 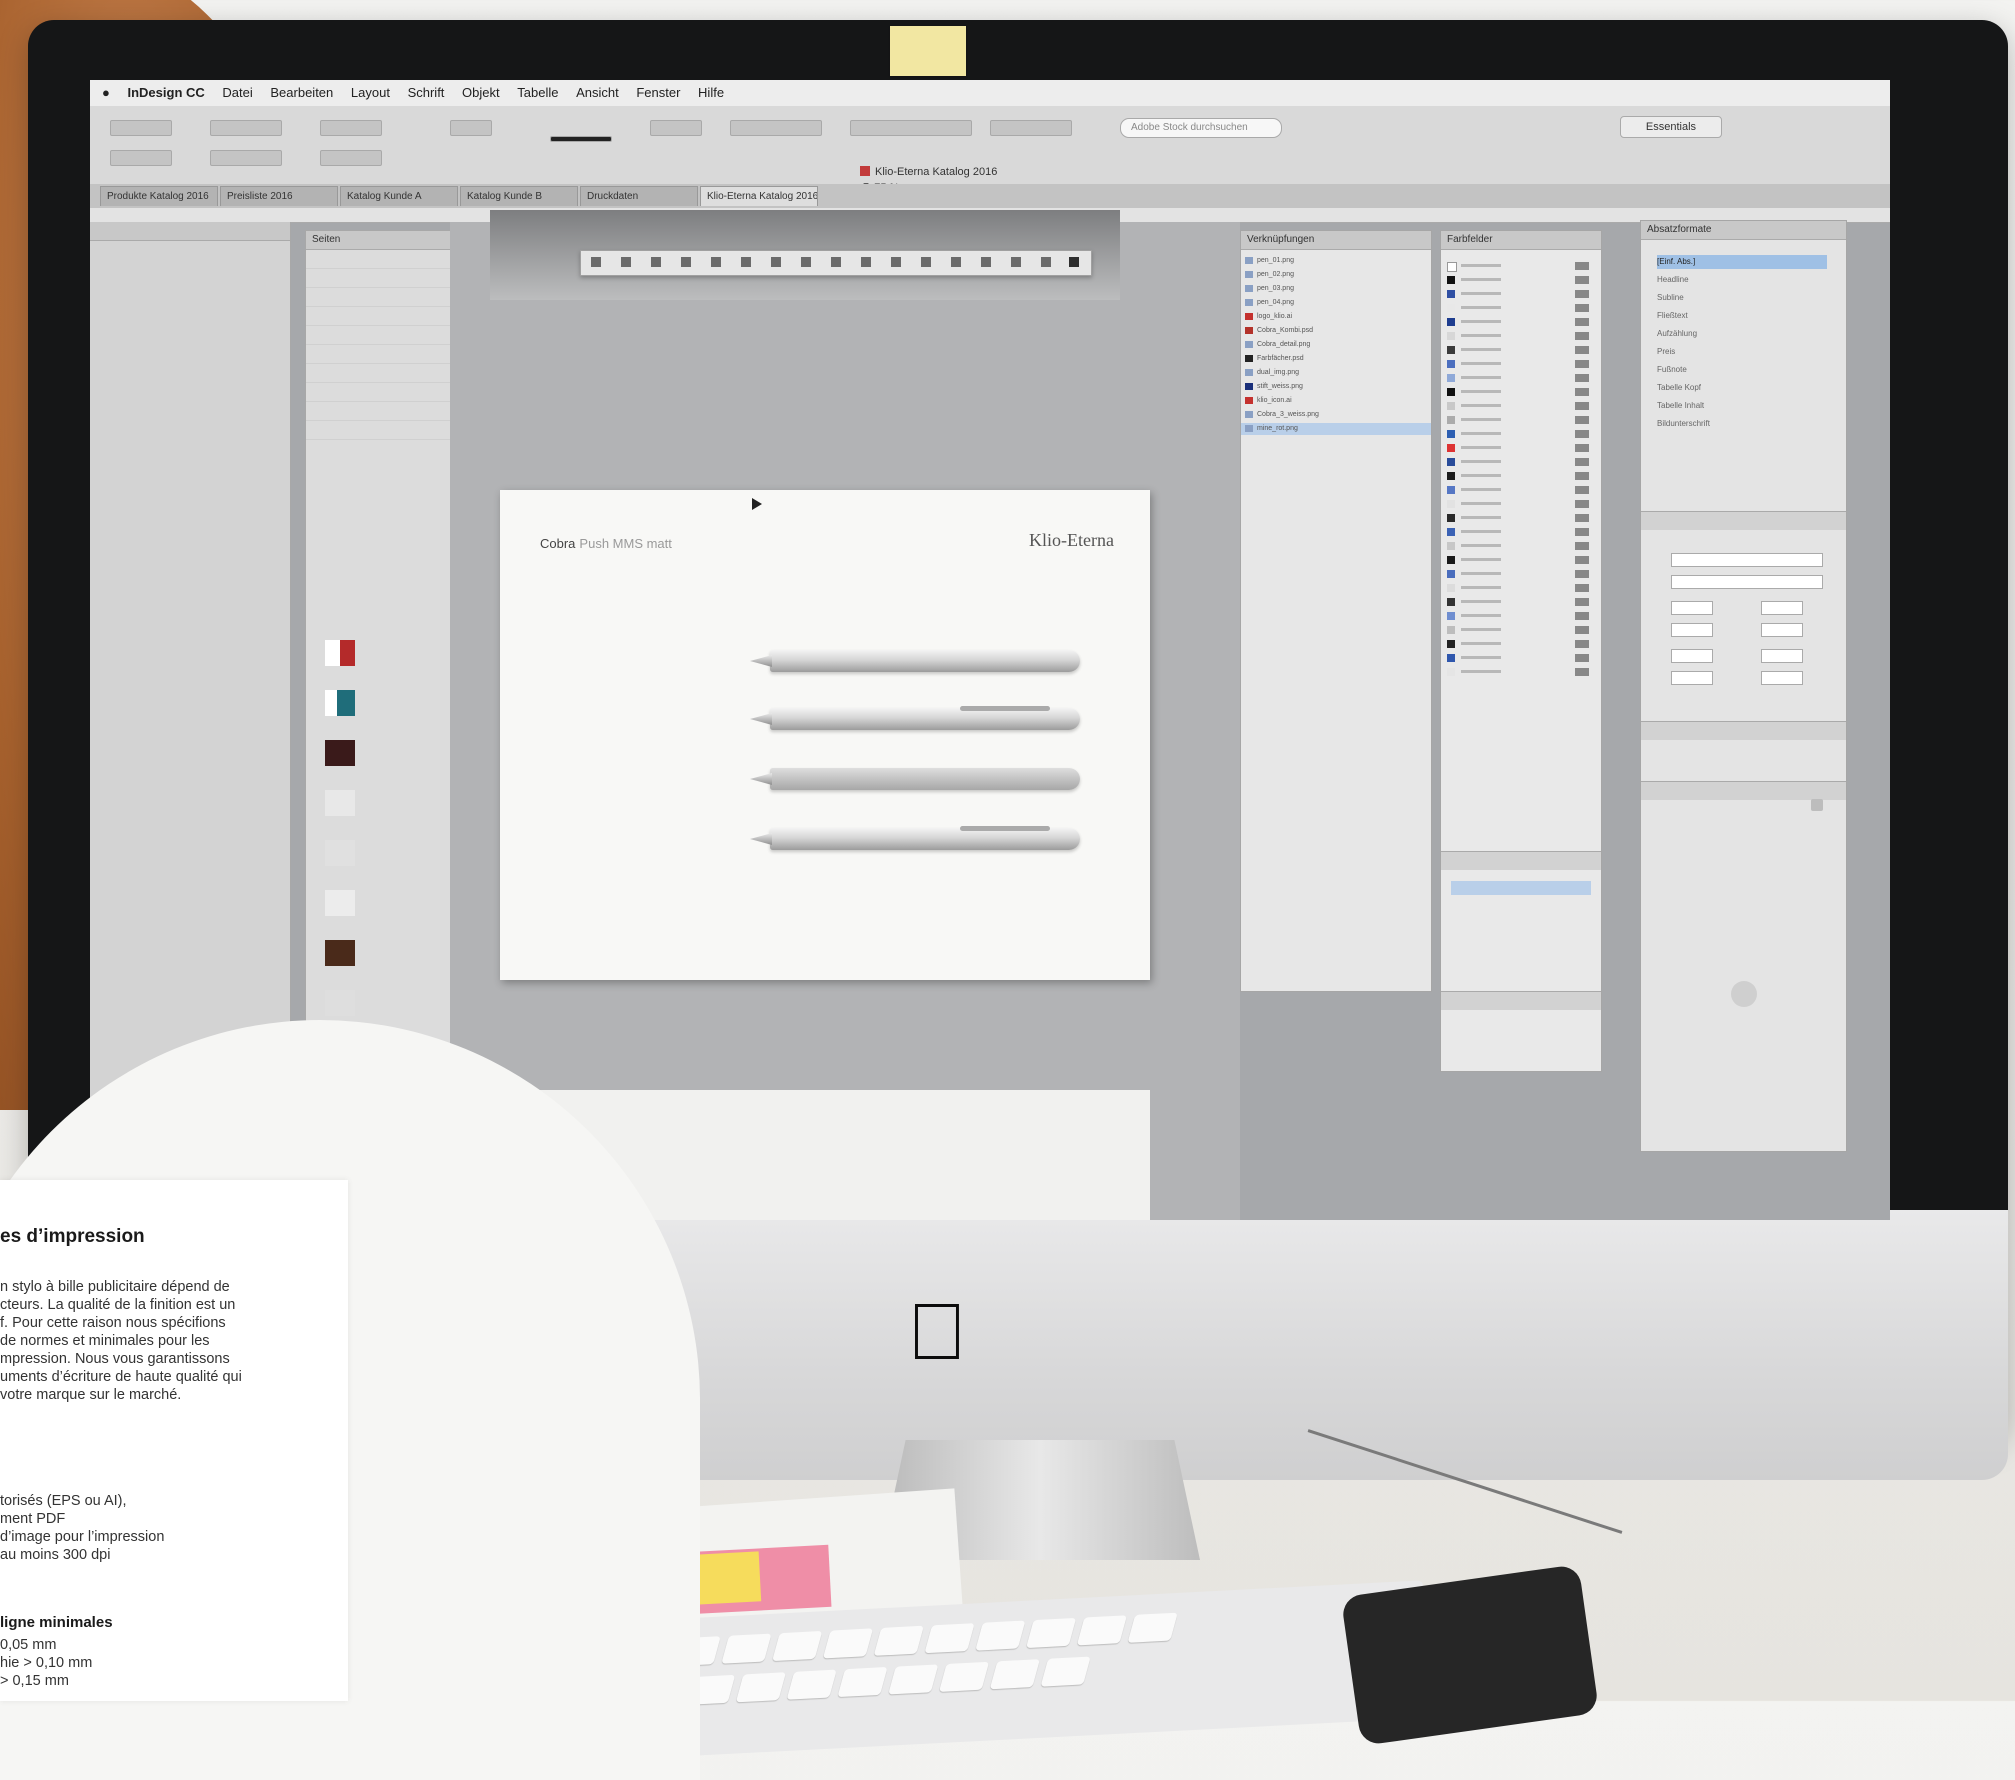 I want to click on menu-app: InDesign CC, so click(x=165, y=92).